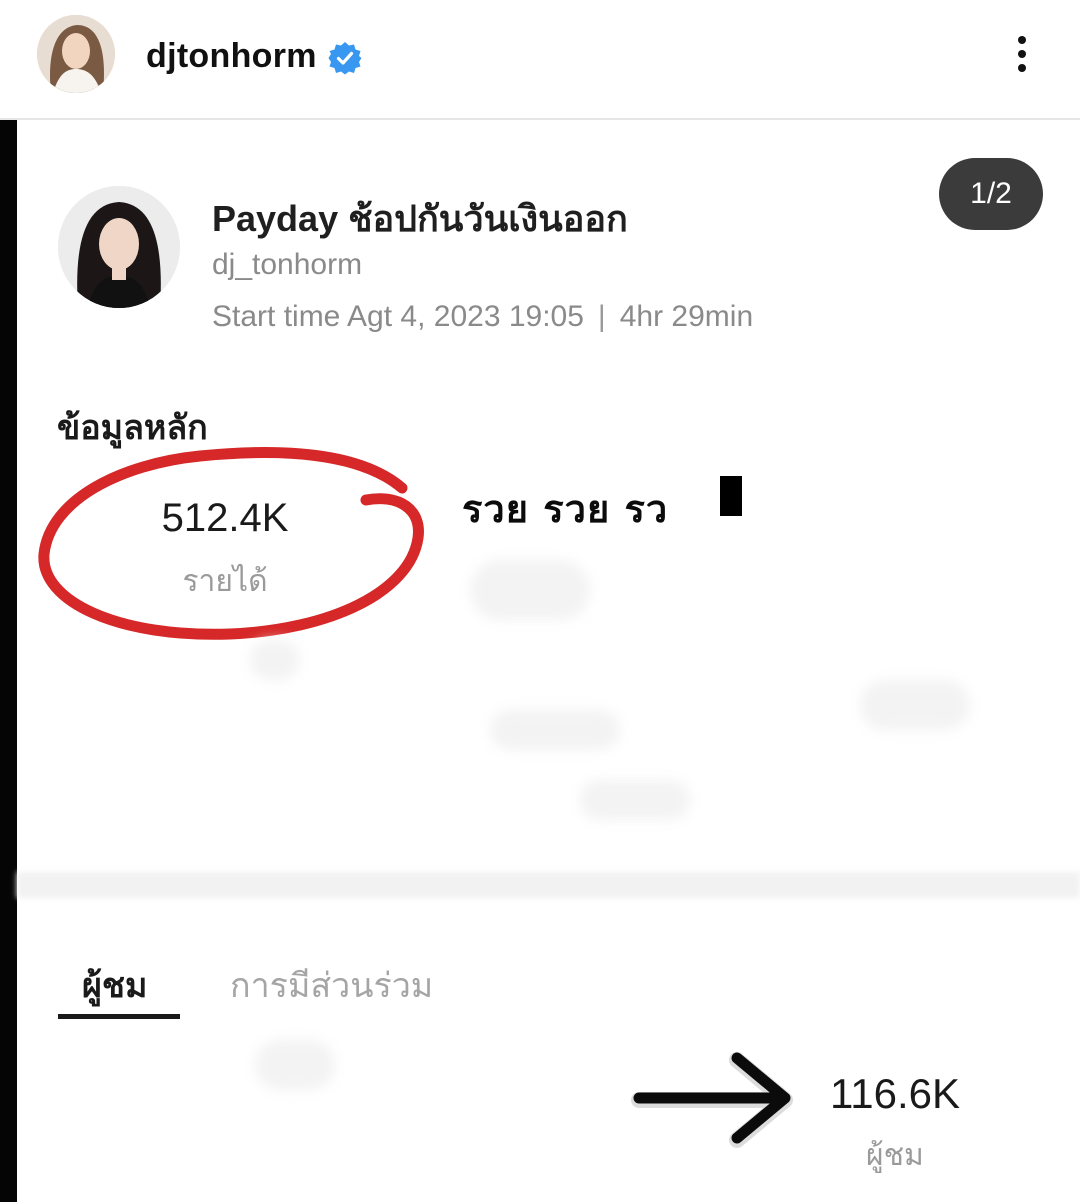 This screenshot has width=1080, height=1202. What do you see at coordinates (345, 58) in the screenshot?
I see `verified-badge-icon` at bounding box center [345, 58].